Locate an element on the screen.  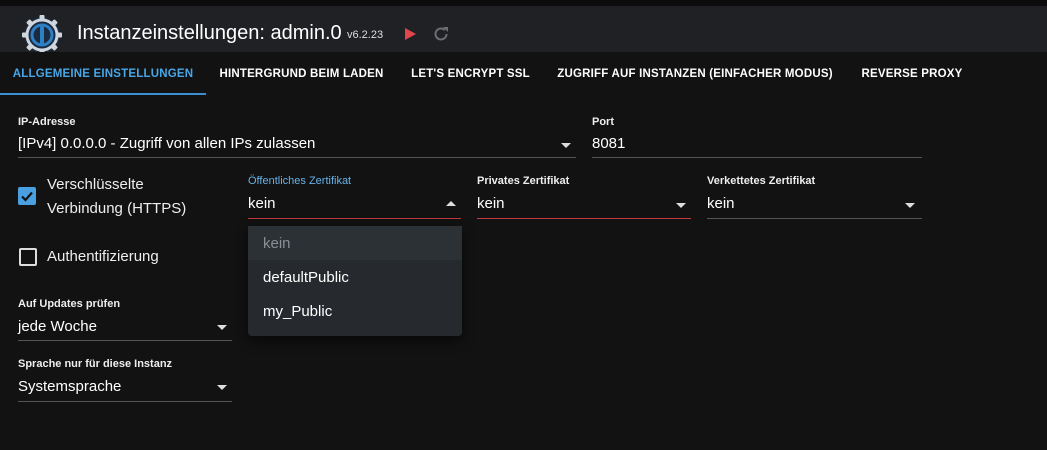
ip-address-underline is located at coordinates (297, 157).